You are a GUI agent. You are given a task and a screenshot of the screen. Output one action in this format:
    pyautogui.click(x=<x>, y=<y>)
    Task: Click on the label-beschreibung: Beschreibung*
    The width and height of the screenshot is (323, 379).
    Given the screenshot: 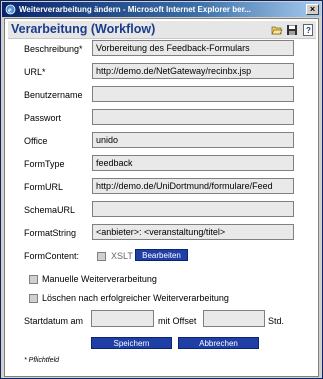 What is the action you would take?
    pyautogui.click(x=53, y=49)
    